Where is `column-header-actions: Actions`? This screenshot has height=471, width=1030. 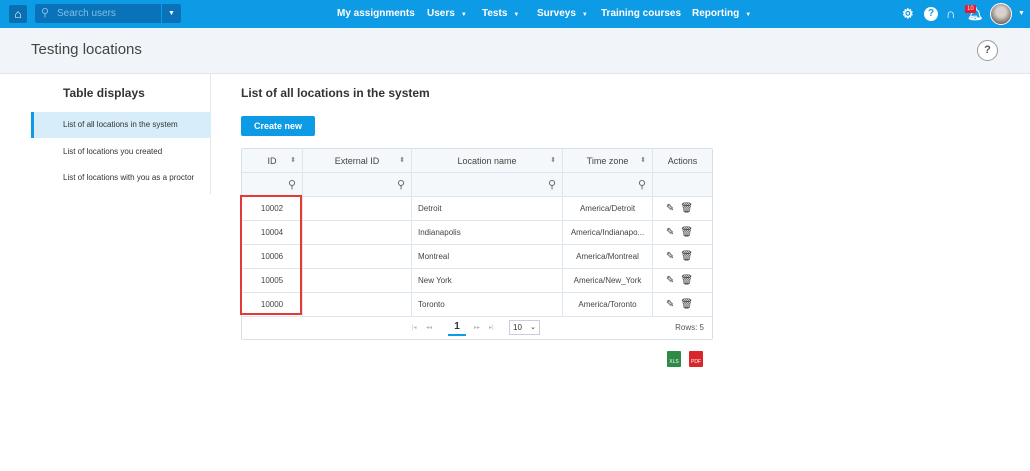
column-header-actions: Actions is located at coordinates (682, 161).